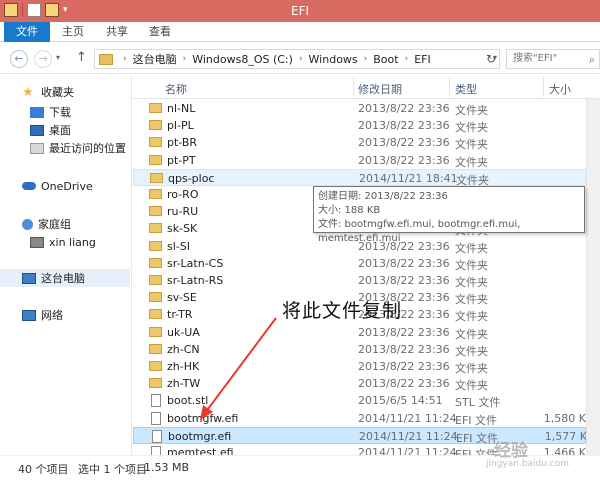  Describe the element at coordinates (200, 436) in the screenshot. I see `file-name: bootmgr.efi` at that location.